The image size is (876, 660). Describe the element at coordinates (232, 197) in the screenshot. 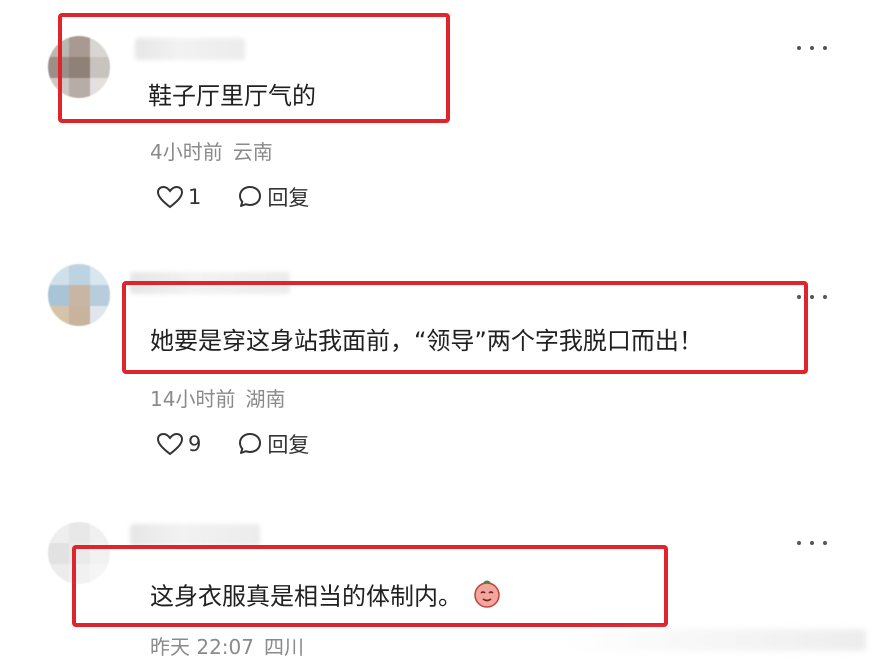

I see `comment-actions: 1 回复` at that location.